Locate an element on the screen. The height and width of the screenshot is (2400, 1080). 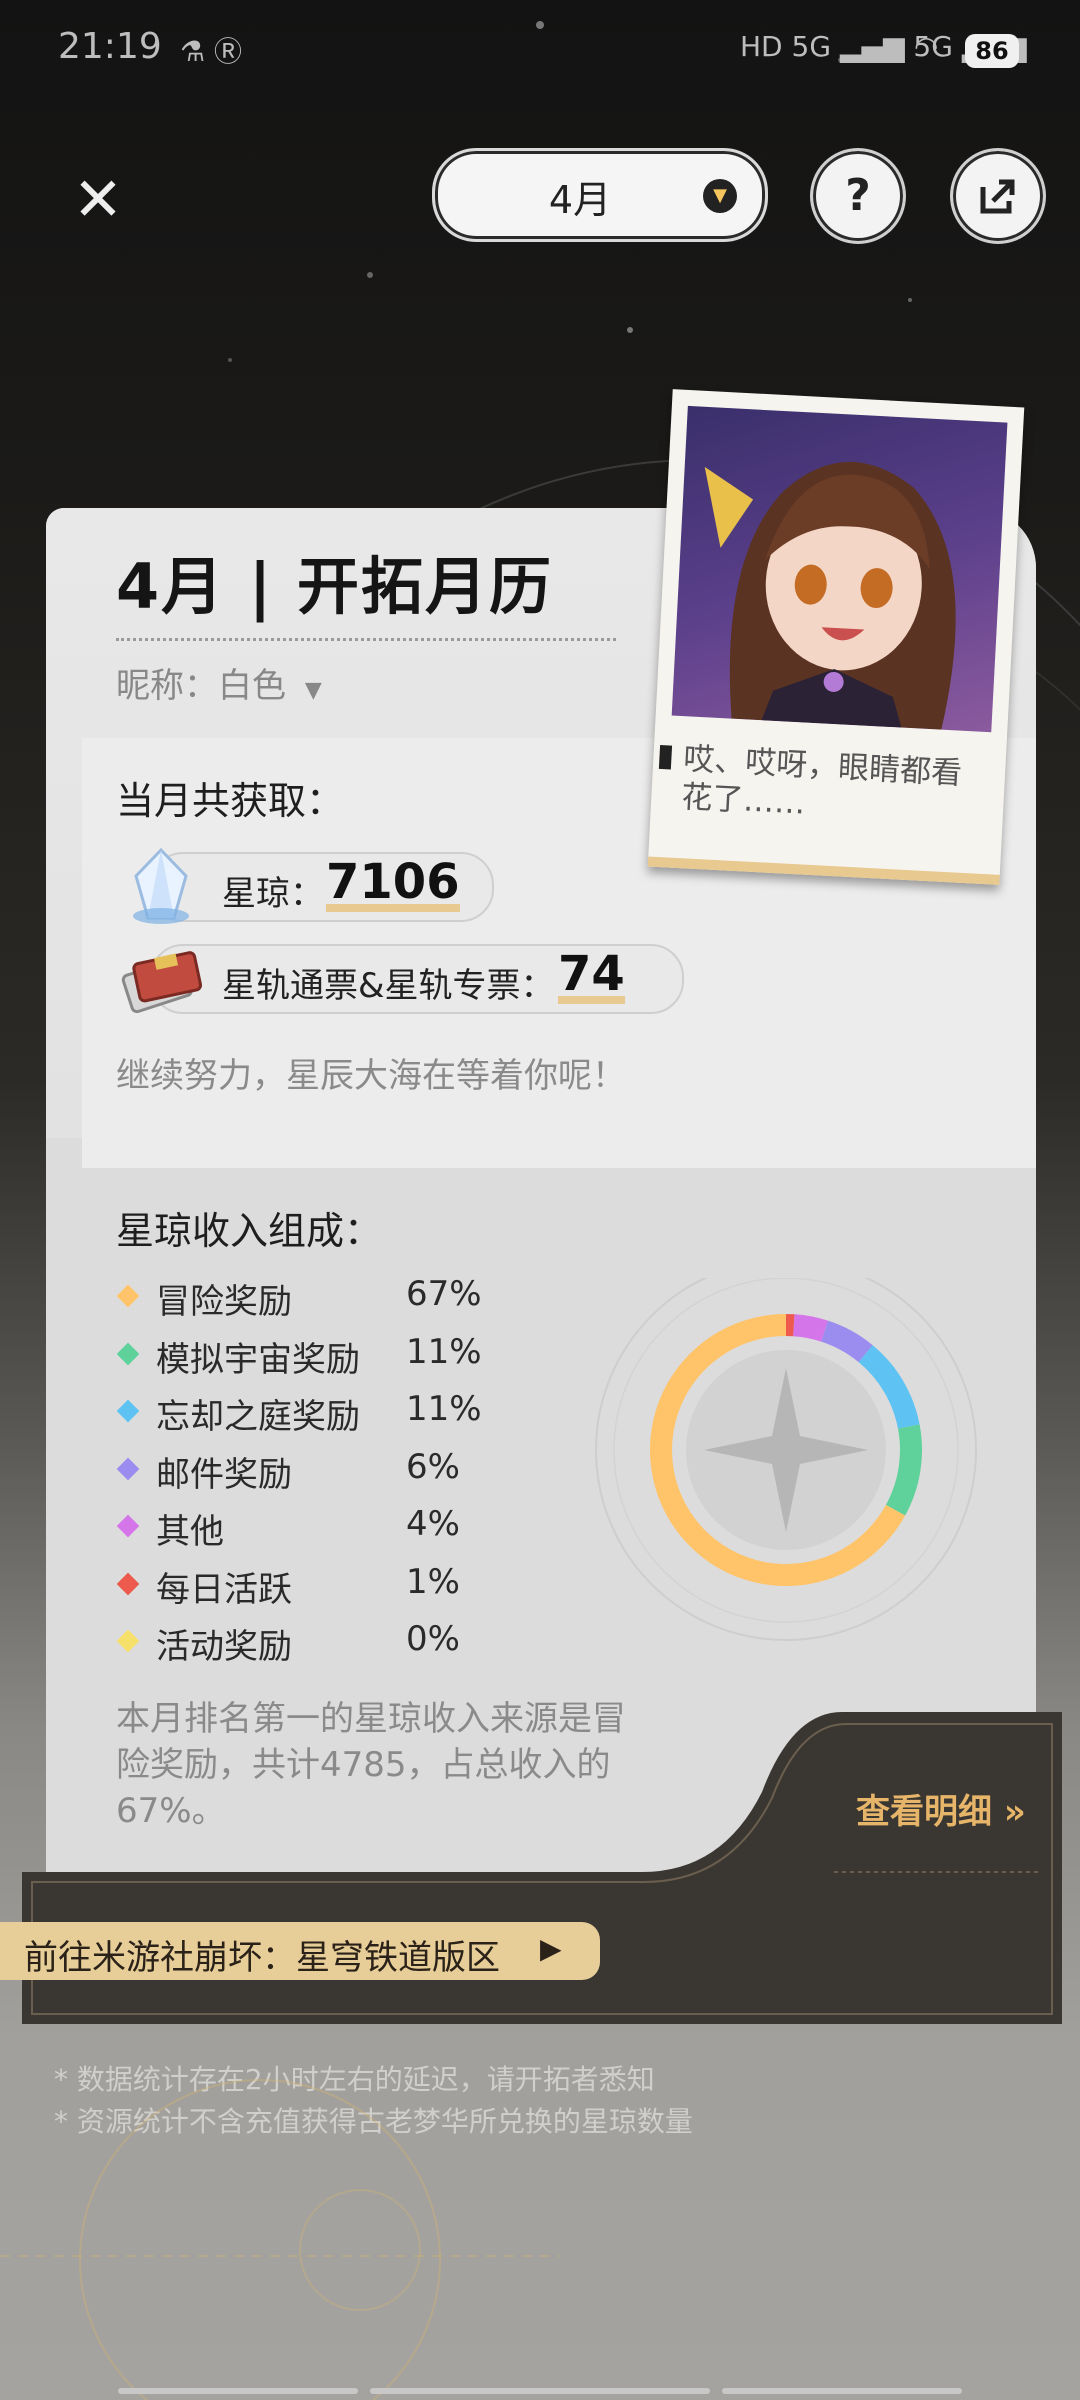
notification-icon: ⚗ Ⓡ is located at coordinates (211, 51).